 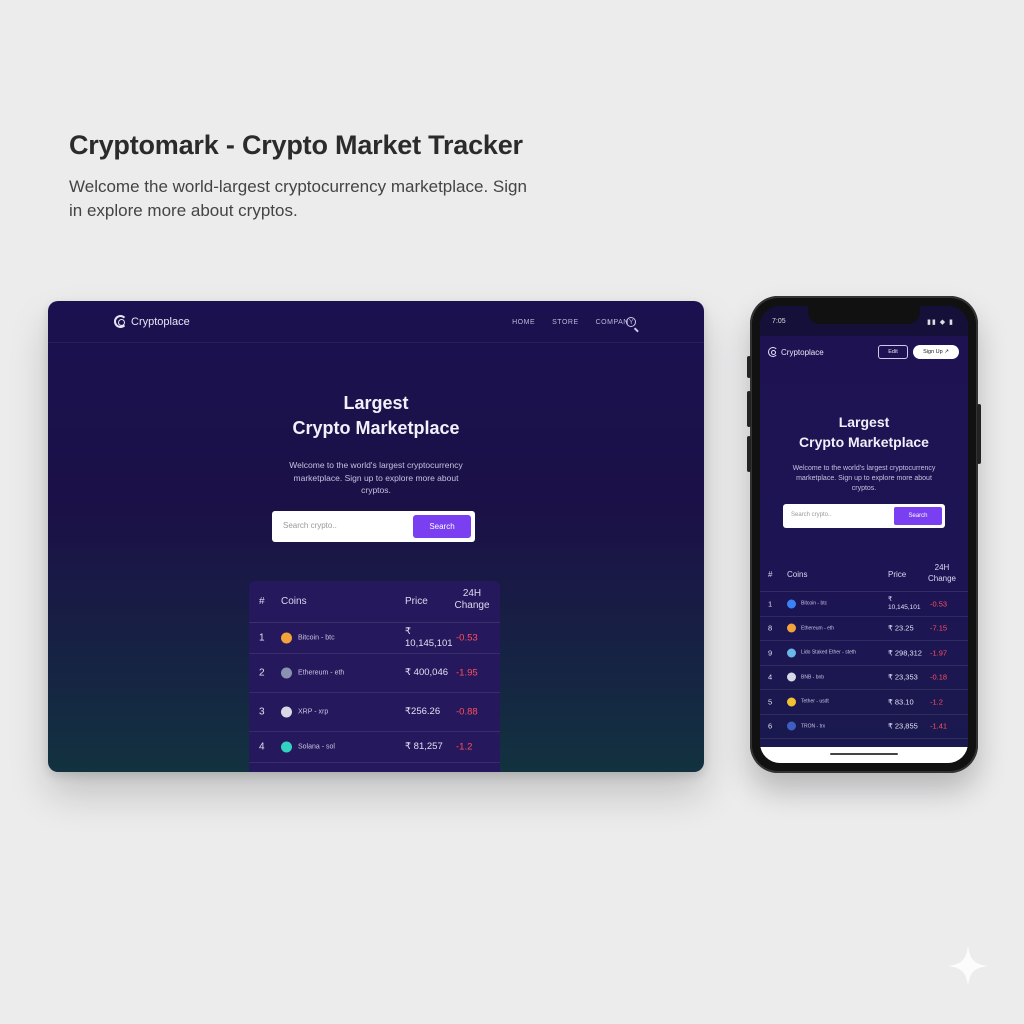 What do you see at coordinates (312, 673) in the screenshot?
I see `row-coin: Ethereum - eth` at bounding box center [312, 673].